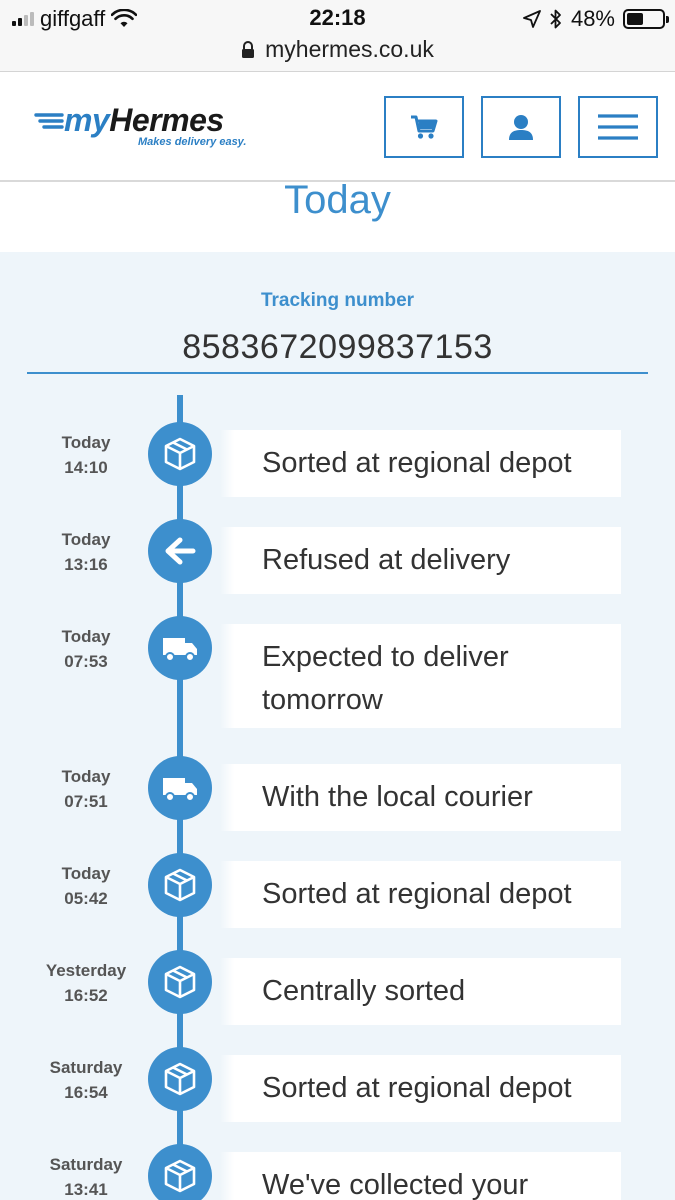 The height and width of the screenshot is (1200, 675). I want to click on event-timestamp: Yesterday 16:52, so click(86, 983).